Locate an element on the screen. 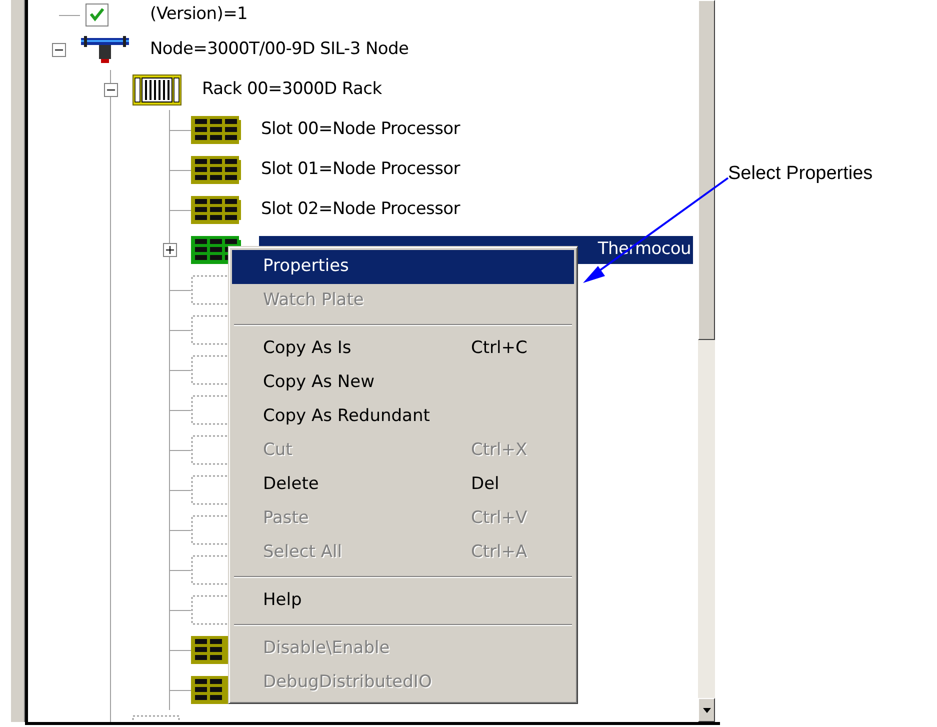 This screenshot has height=727, width=937. menu-item-label: Cut is located at coordinates (278, 450).